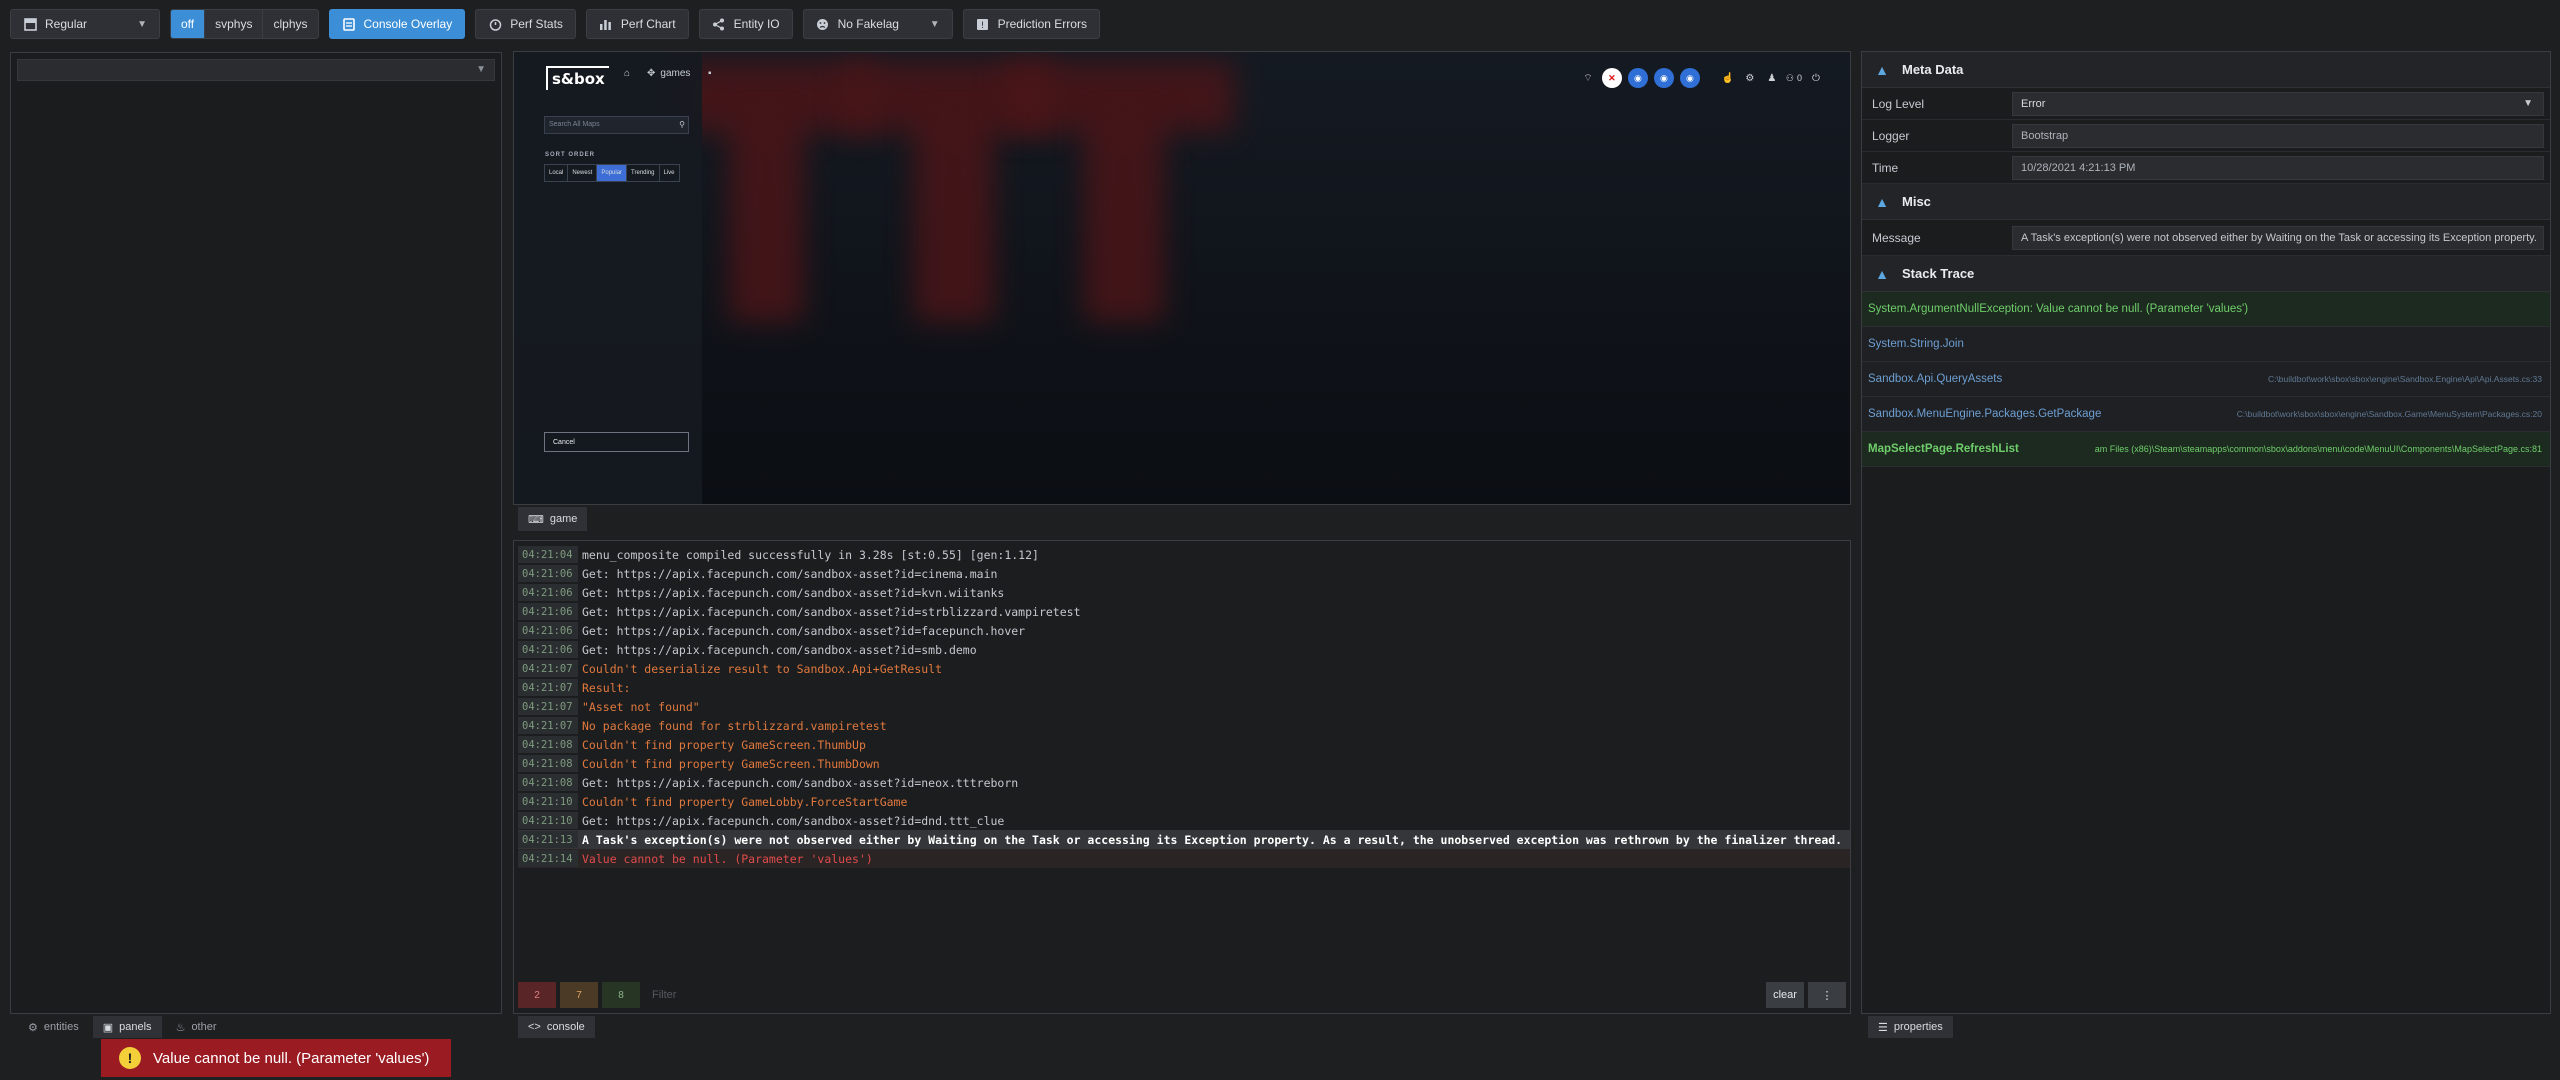 This screenshot has height=1080, width=2560. Describe the element at coordinates (495, 24) in the screenshot. I see `timer-icon` at that location.